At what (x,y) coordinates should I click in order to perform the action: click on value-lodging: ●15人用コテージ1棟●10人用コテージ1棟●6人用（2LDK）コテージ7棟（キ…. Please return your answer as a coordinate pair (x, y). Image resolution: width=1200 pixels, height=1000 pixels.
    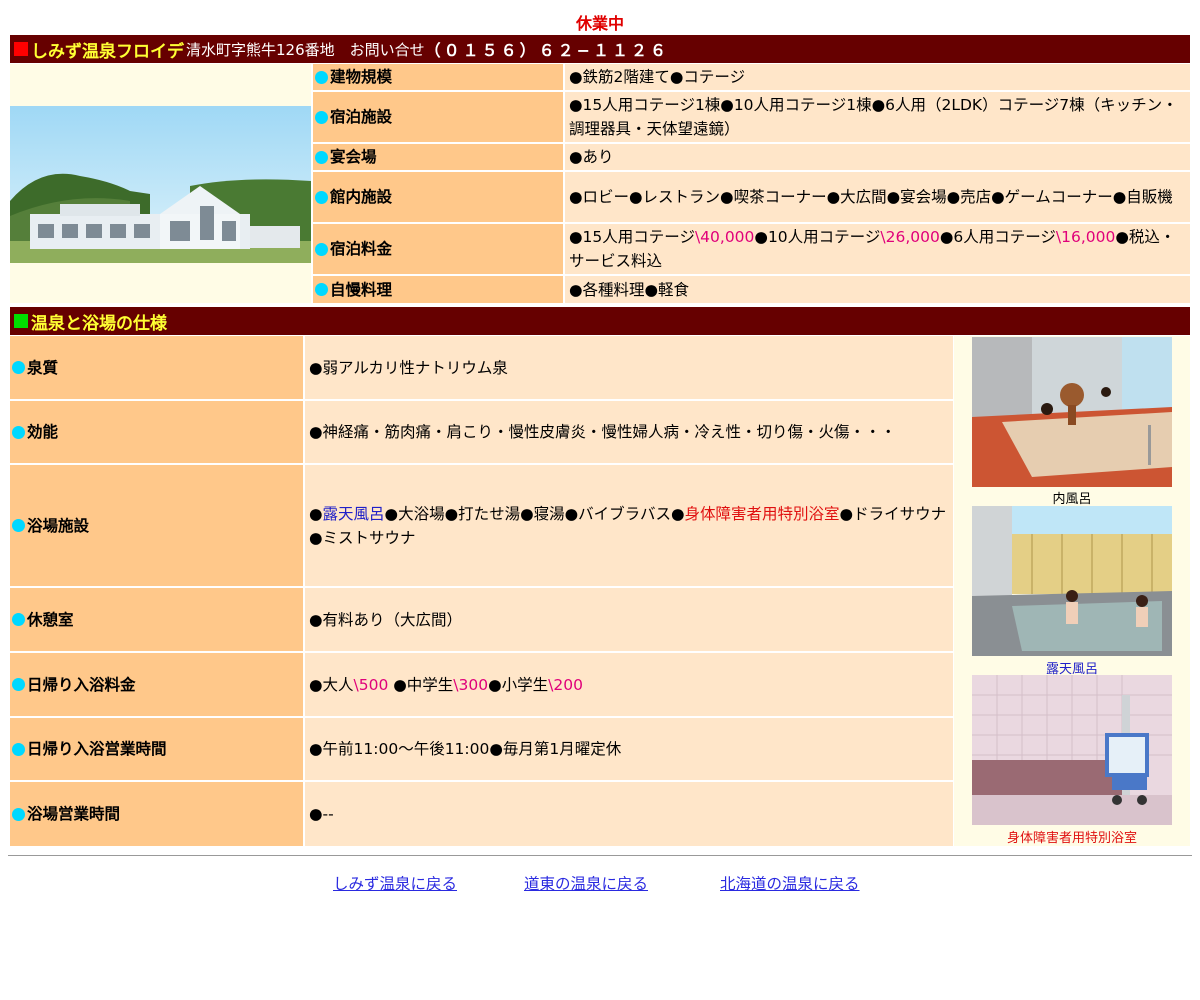
    Looking at the image, I should click on (877, 117).